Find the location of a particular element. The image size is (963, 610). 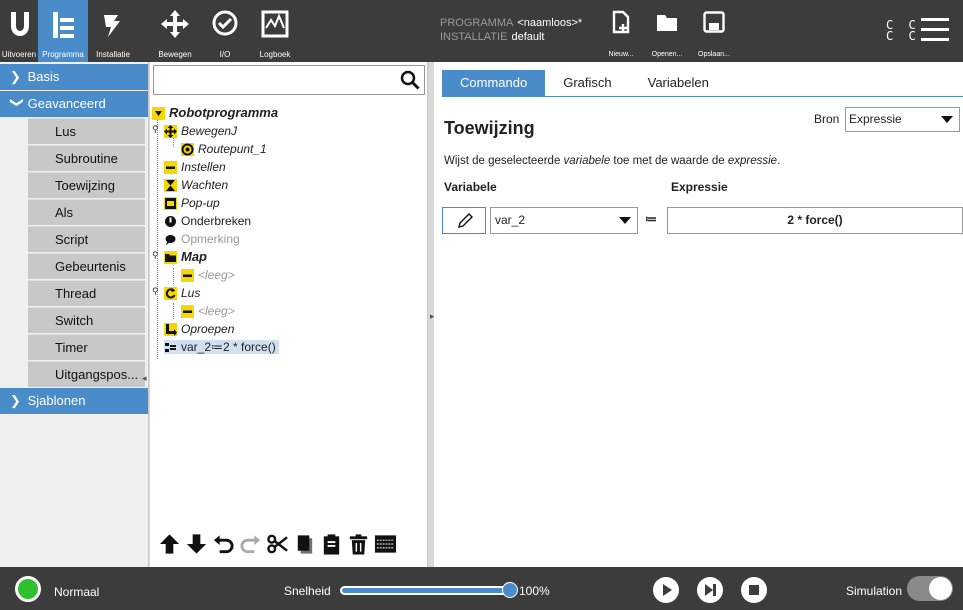

desc-text: . is located at coordinates (779, 161).